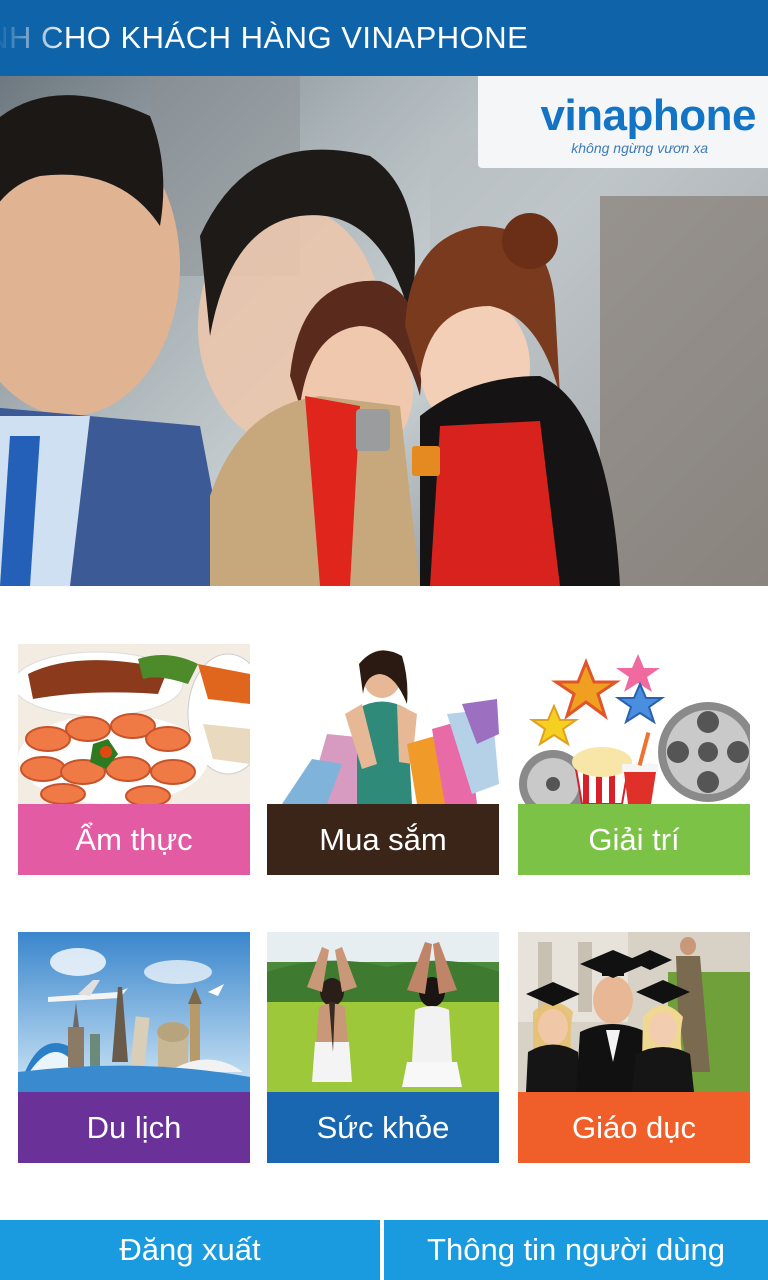  I want to click on category-entertainment: Giải trí, so click(634, 759).